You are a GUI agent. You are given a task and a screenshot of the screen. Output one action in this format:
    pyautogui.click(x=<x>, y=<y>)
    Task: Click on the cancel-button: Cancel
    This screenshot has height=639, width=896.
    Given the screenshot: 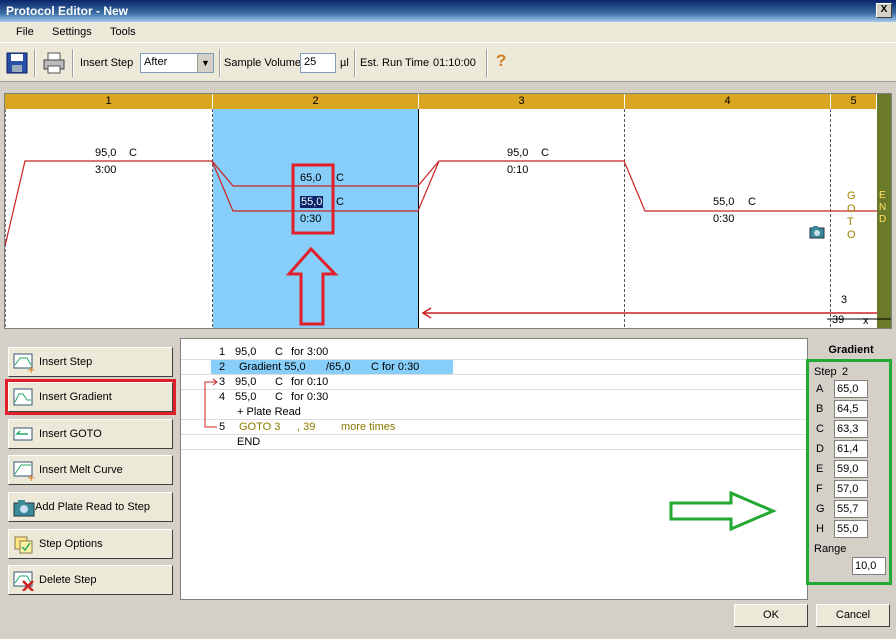 What is the action you would take?
    pyautogui.click(x=853, y=615)
    